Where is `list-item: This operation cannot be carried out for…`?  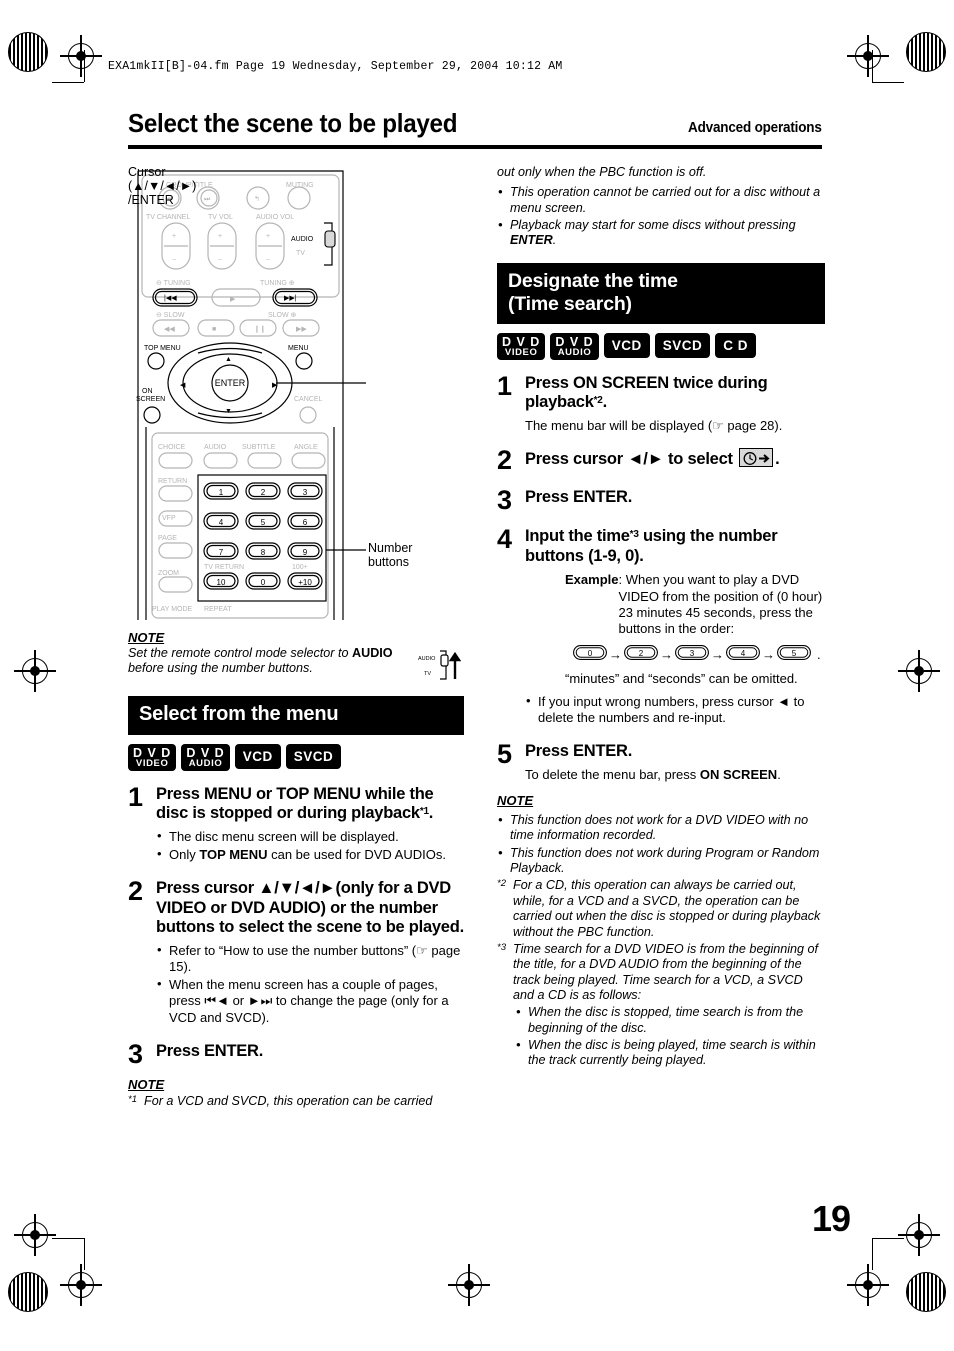
list-item: This operation cannot be carried out for… is located at coordinates (661, 200).